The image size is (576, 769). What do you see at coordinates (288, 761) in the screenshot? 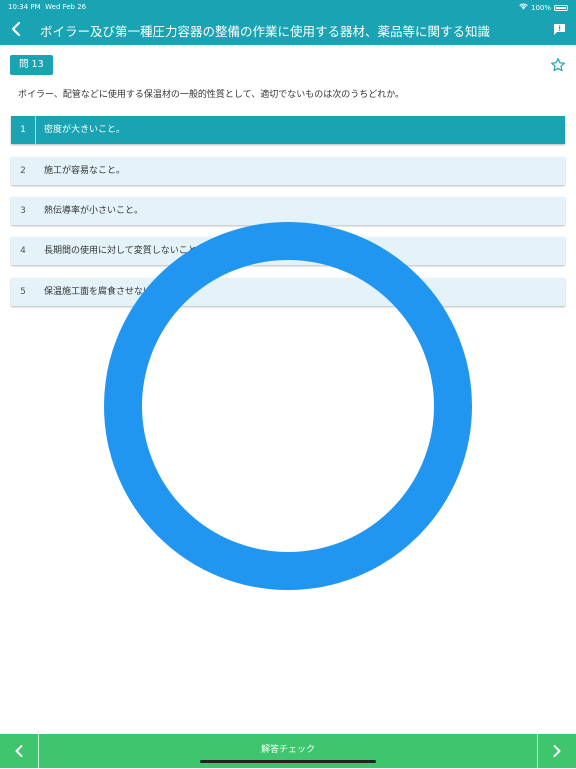
I see `home-indicator` at bounding box center [288, 761].